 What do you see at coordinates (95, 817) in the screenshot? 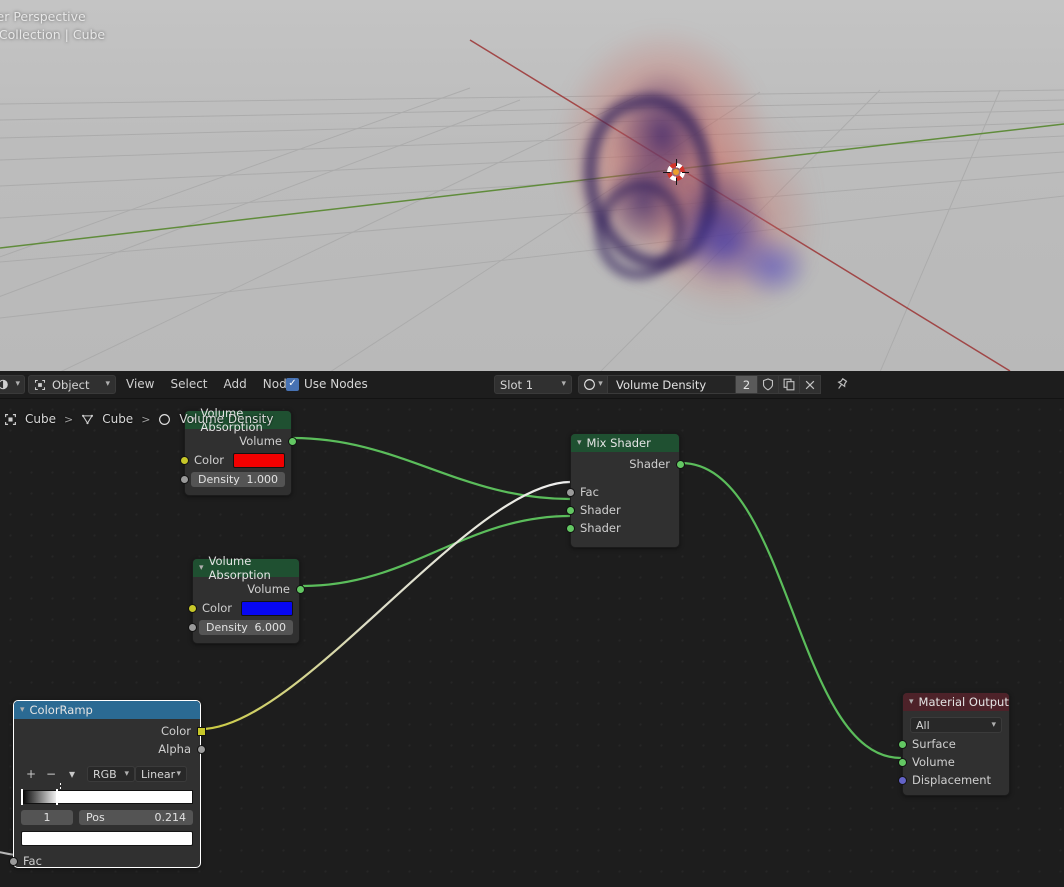
I see `pos-label: Pos` at bounding box center [95, 817].